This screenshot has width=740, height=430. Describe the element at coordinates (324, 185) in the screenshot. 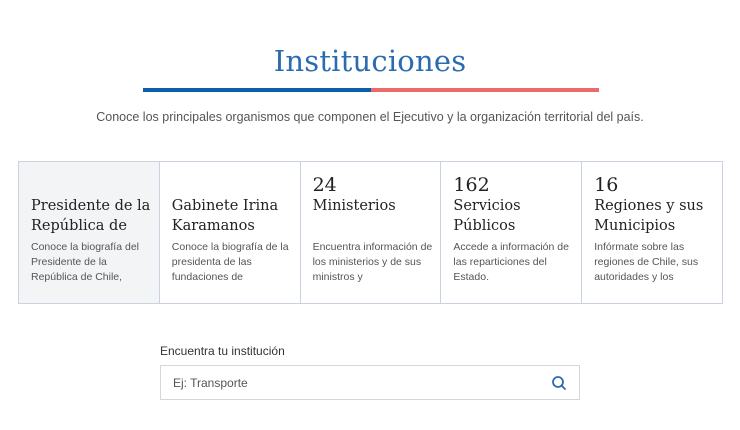

I see `card-count: 24` at that location.